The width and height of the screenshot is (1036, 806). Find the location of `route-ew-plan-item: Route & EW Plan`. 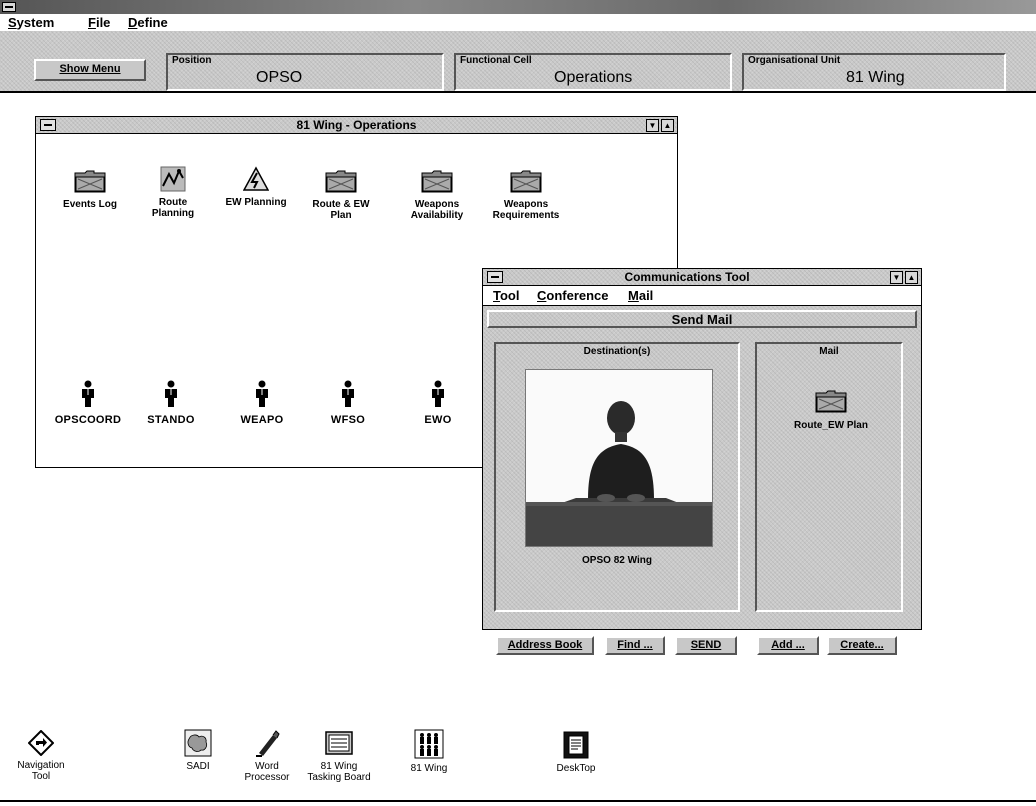

route-ew-plan-item: Route & EW Plan is located at coordinates (341, 195).